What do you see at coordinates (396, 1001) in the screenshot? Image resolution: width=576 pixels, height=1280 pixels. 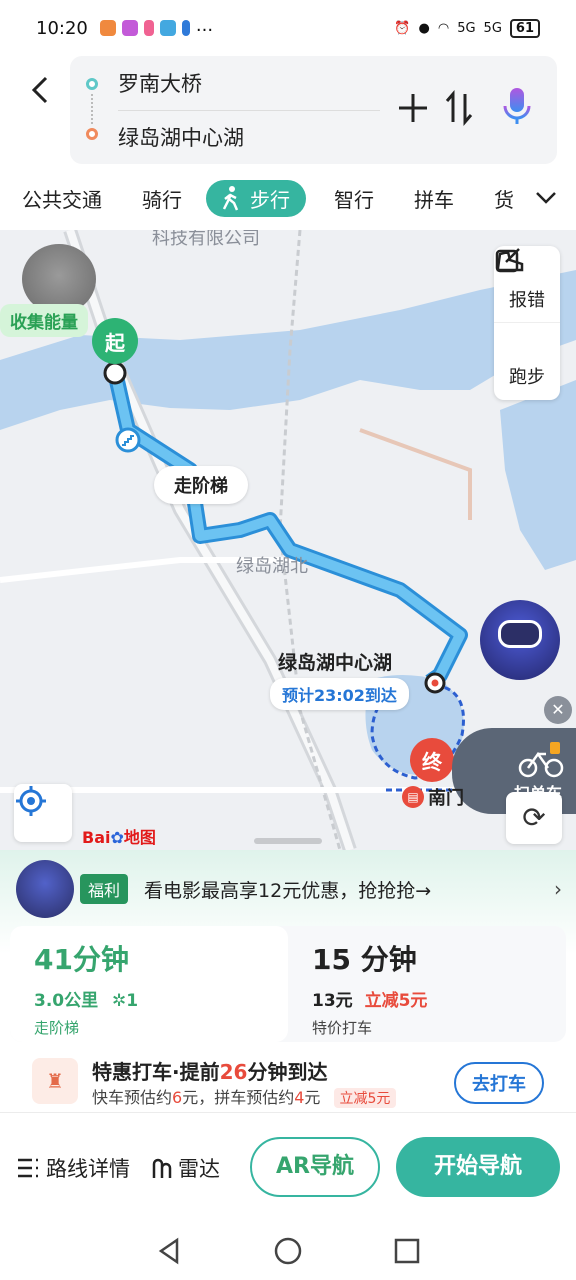 I see `taxi-discount: 立减5元` at bounding box center [396, 1001].